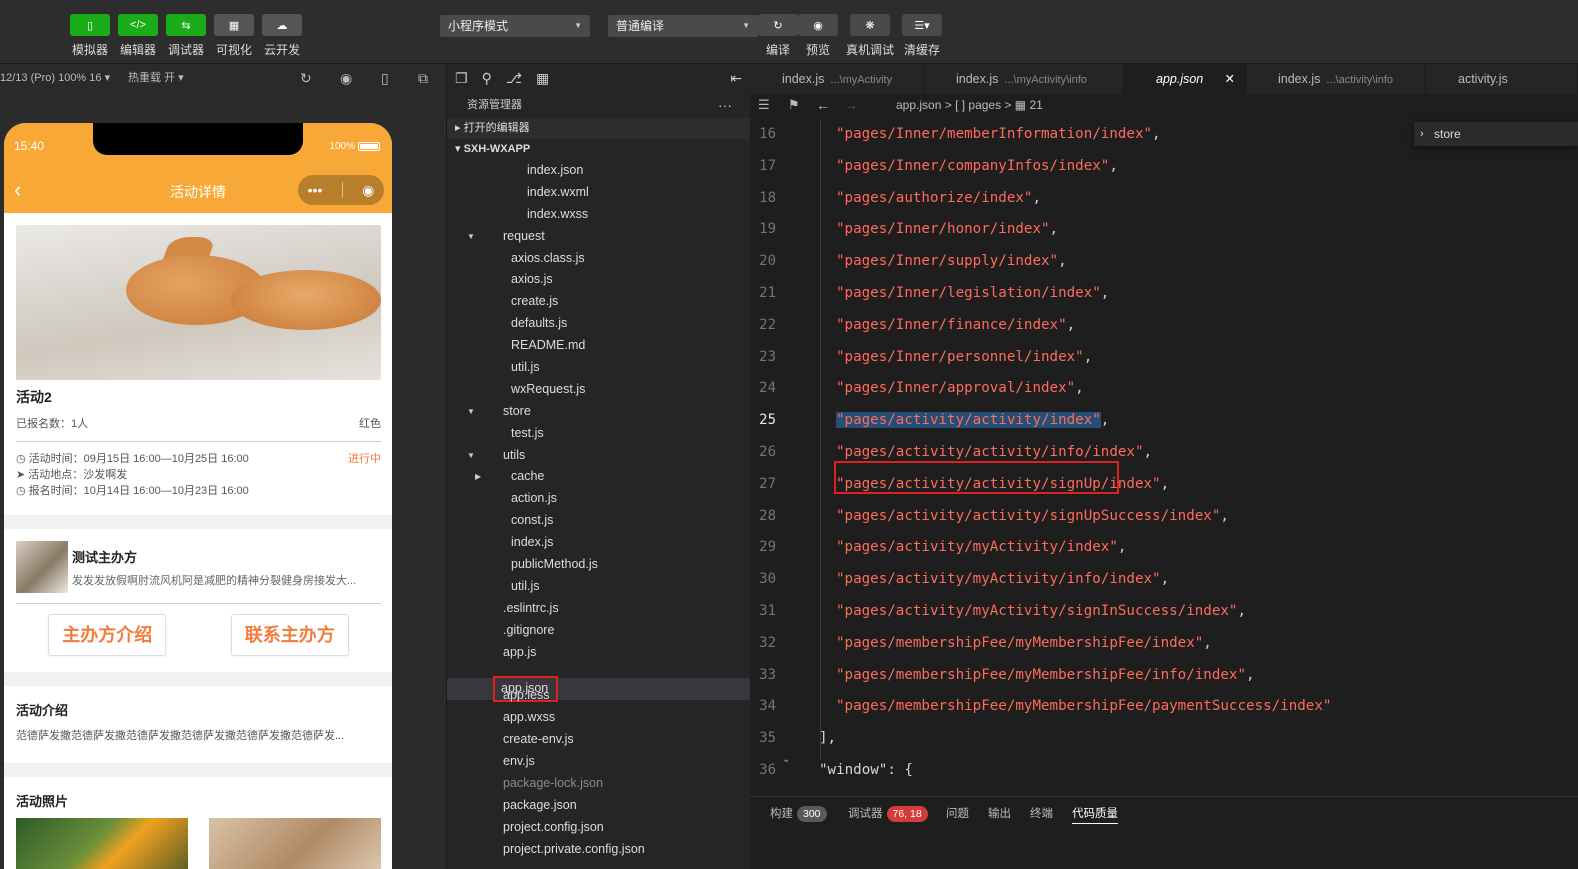  I want to click on tree-item: index.wxml, so click(598, 193).